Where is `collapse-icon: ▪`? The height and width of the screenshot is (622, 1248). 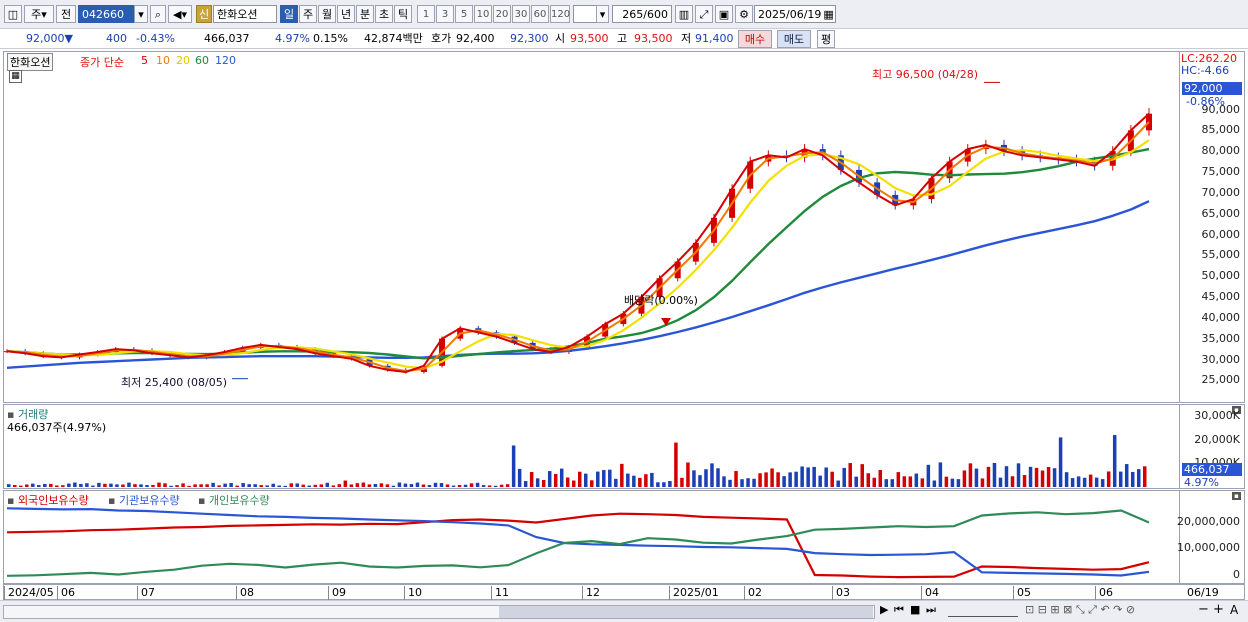
collapse-icon: ▪ is located at coordinates (1236, 496).